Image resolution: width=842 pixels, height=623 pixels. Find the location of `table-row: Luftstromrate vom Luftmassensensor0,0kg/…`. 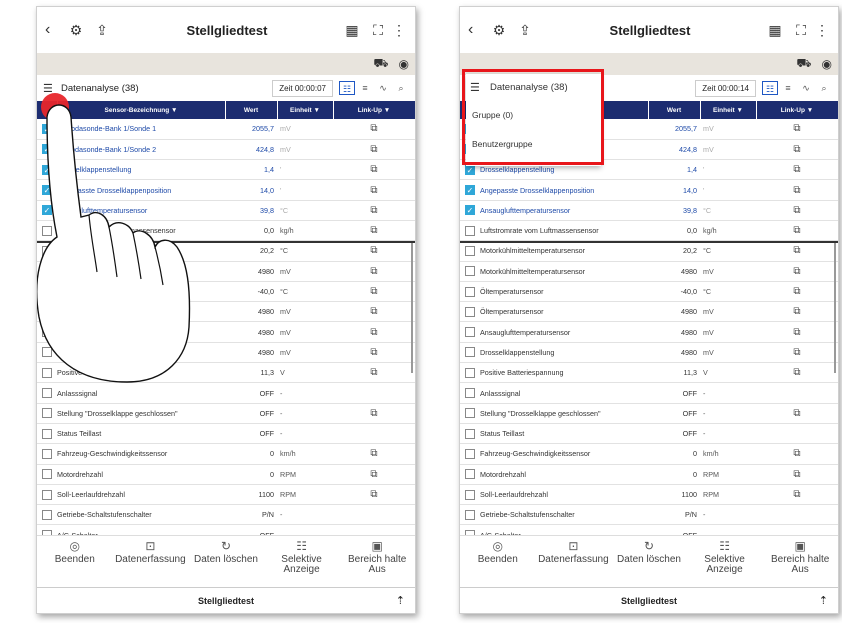

table-row: Luftstromrate vom Luftmassensensor0,0kg/… is located at coordinates (649, 231).